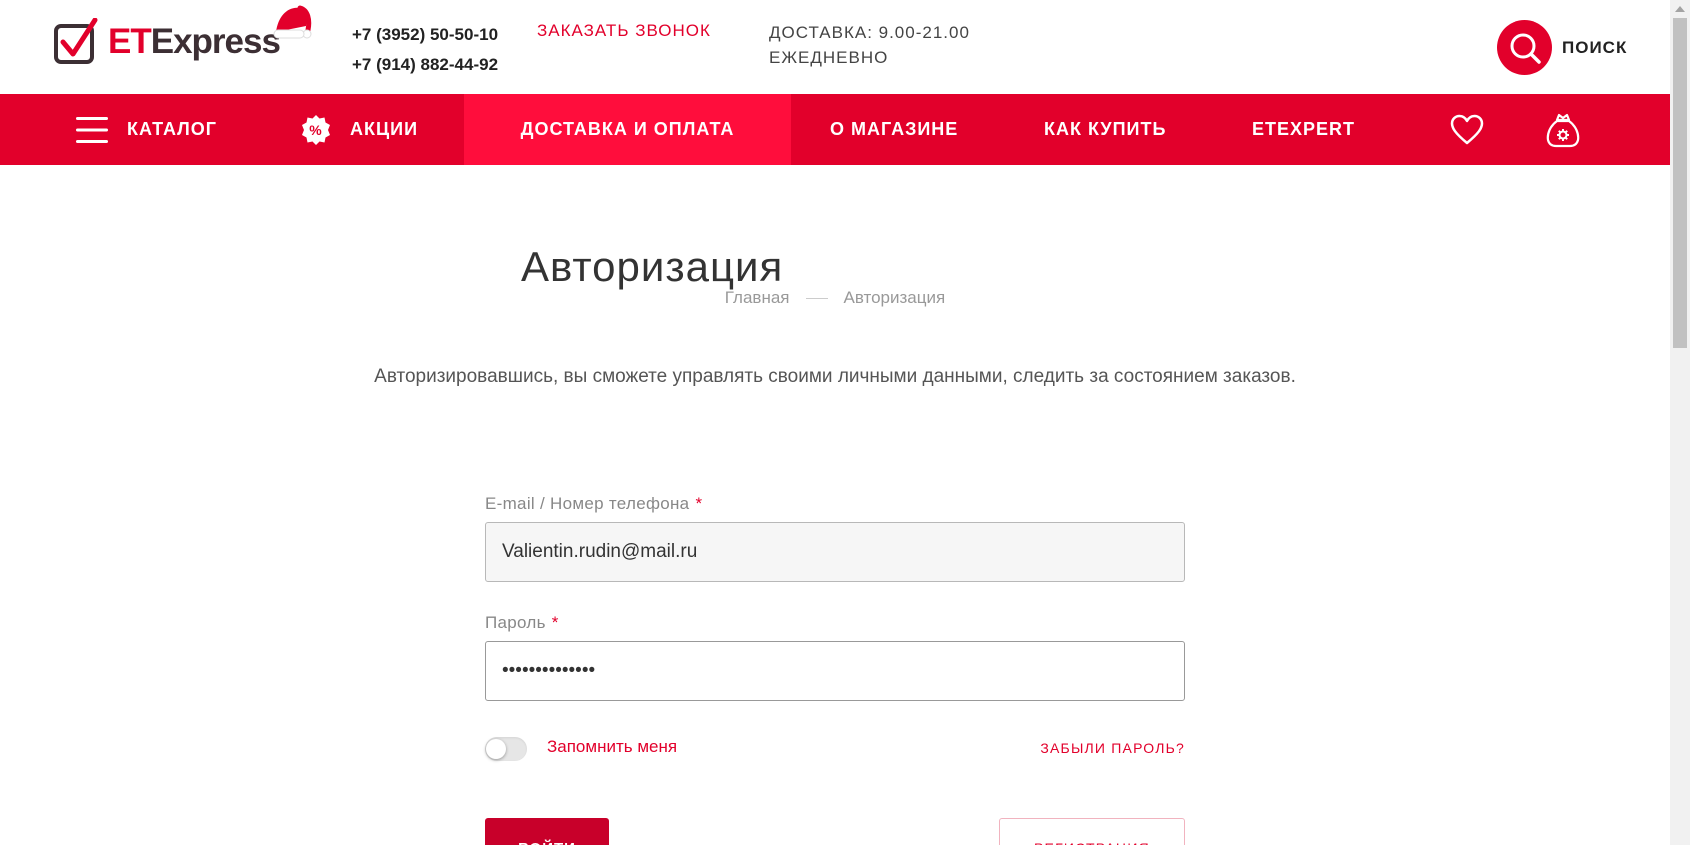  Describe the element at coordinates (835, 298) in the screenshot. I see `breadcrumb: Главная Авторизация` at that location.